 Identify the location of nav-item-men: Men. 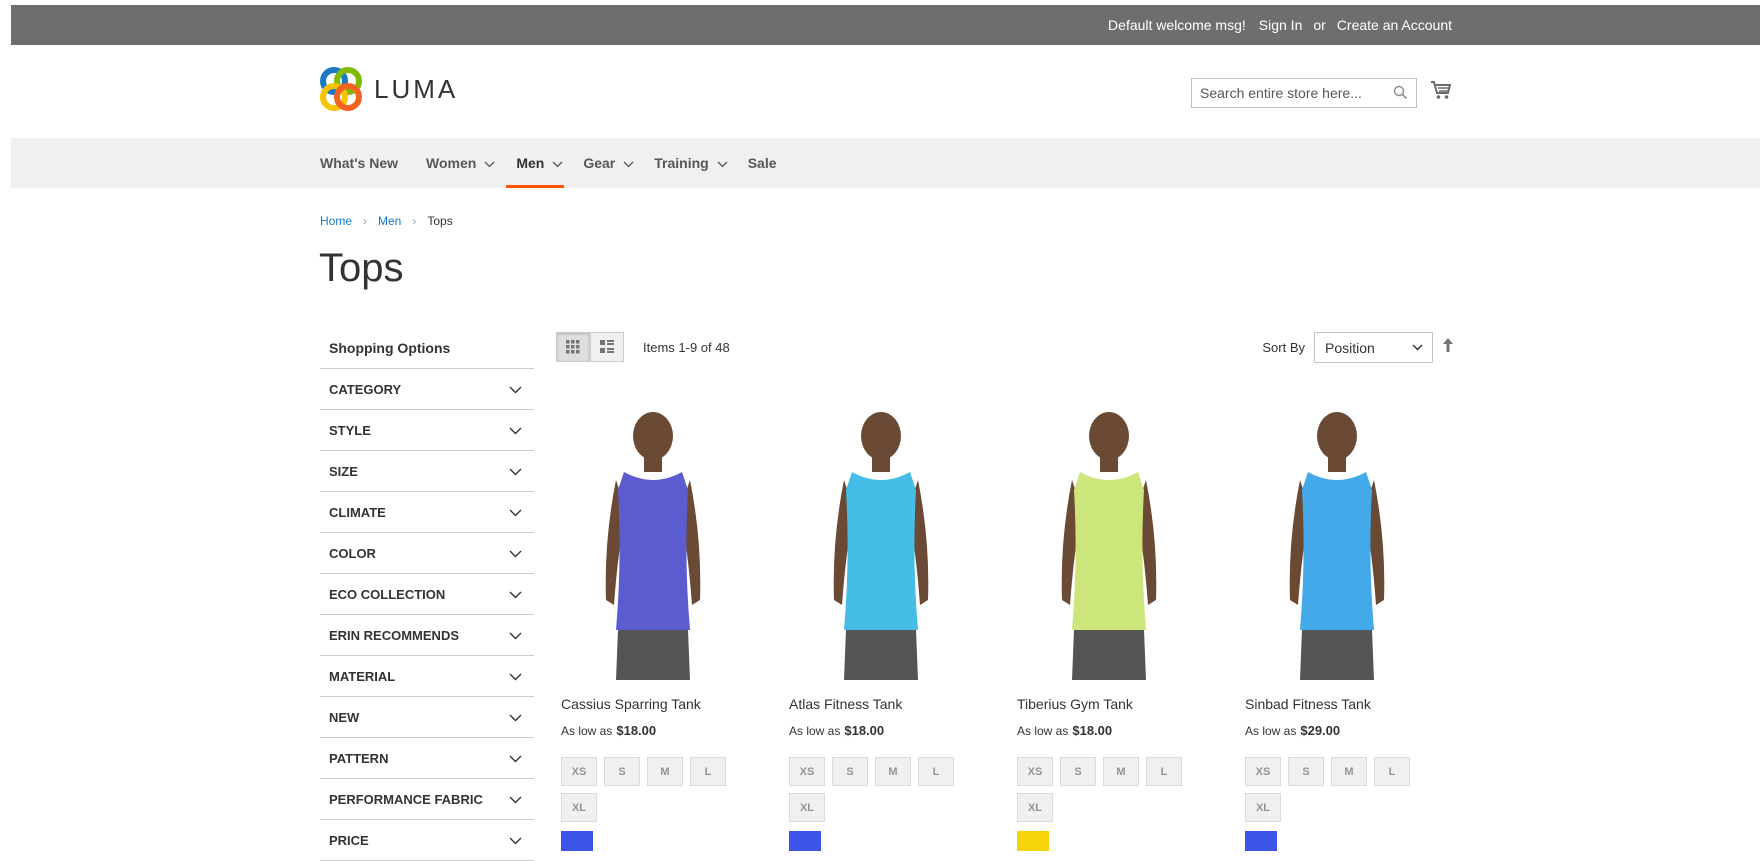
(535, 163).